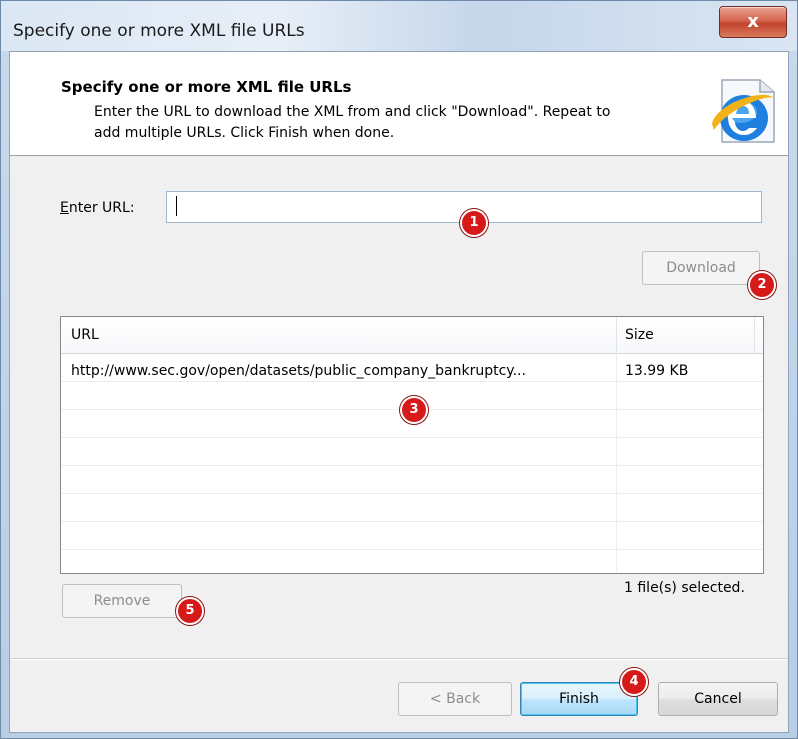  Describe the element at coordinates (206, 87) in the screenshot. I see `header-title: Specify one or more XML file URLs` at that location.